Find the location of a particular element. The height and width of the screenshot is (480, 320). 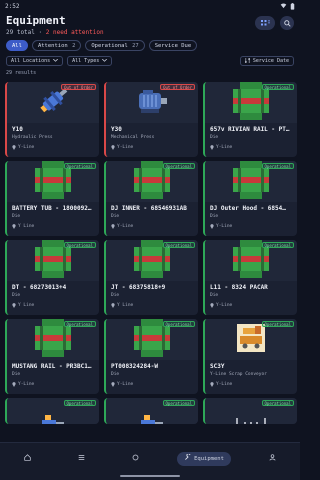

search-button is located at coordinates (287, 23).